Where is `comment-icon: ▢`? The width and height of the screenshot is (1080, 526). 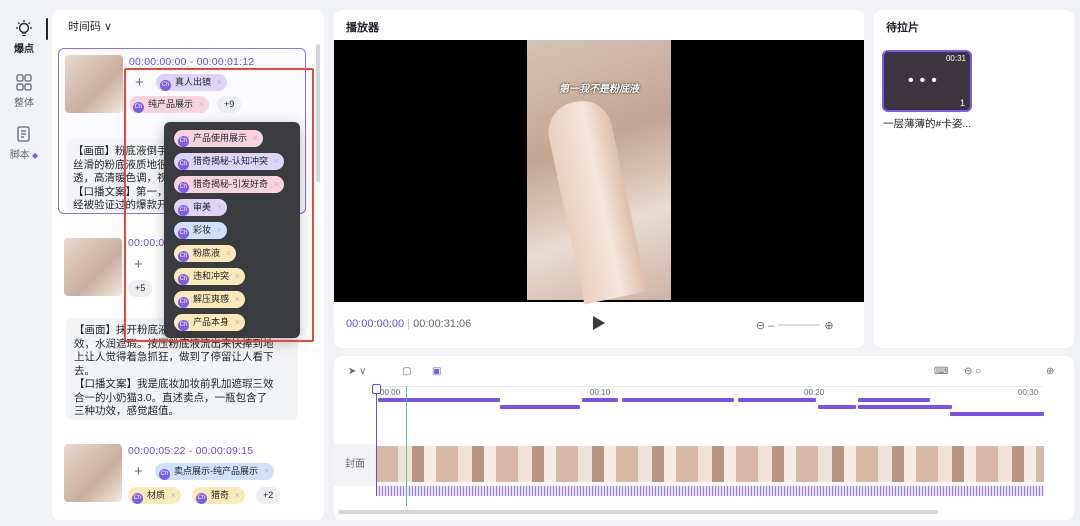
comment-icon: ▢ is located at coordinates (406, 371).